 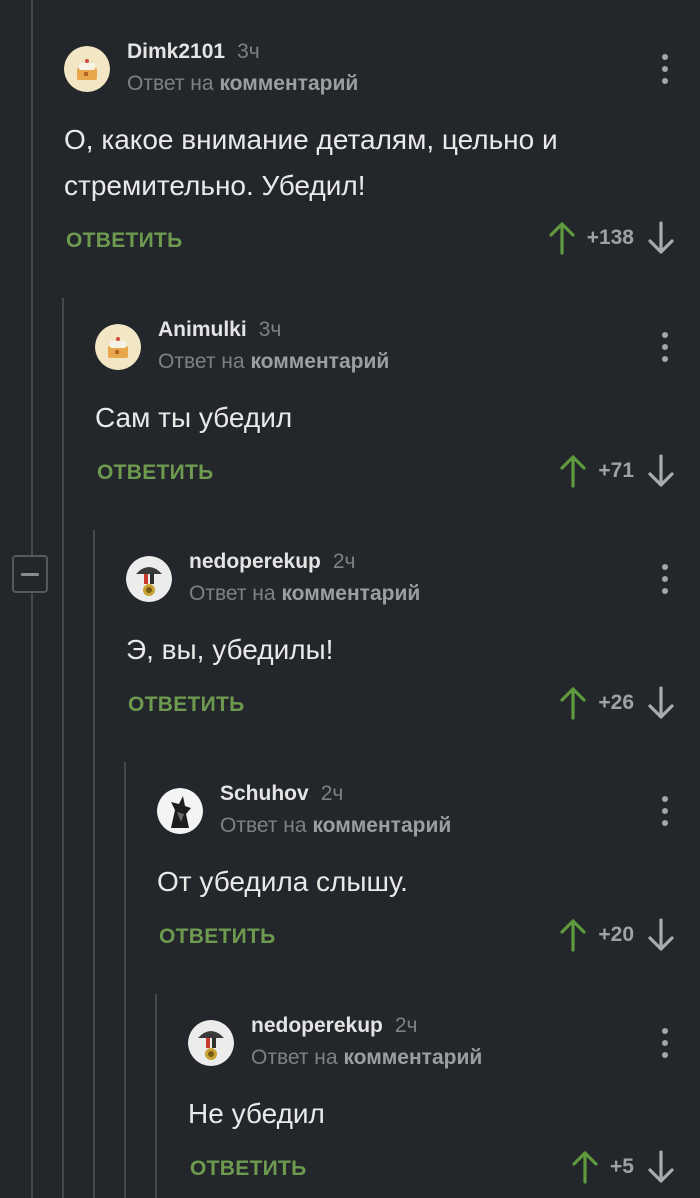 I want to click on author-name: Animulki 3ч, so click(x=219, y=330).